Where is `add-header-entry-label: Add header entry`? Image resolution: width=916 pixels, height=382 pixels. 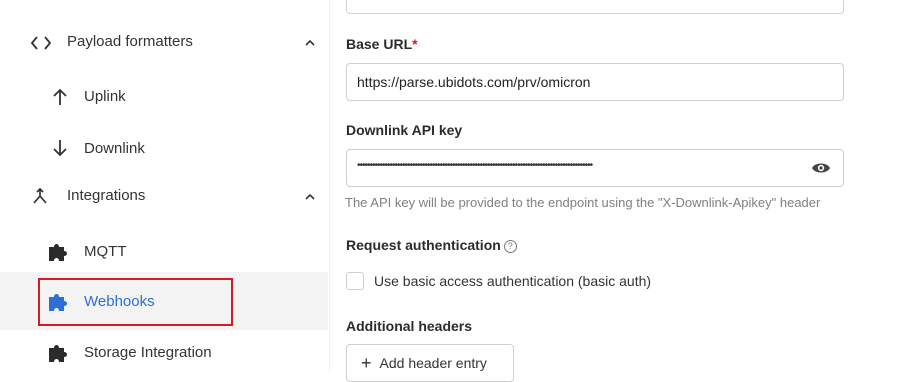
add-header-entry-label: Add header entry is located at coordinates (433, 363).